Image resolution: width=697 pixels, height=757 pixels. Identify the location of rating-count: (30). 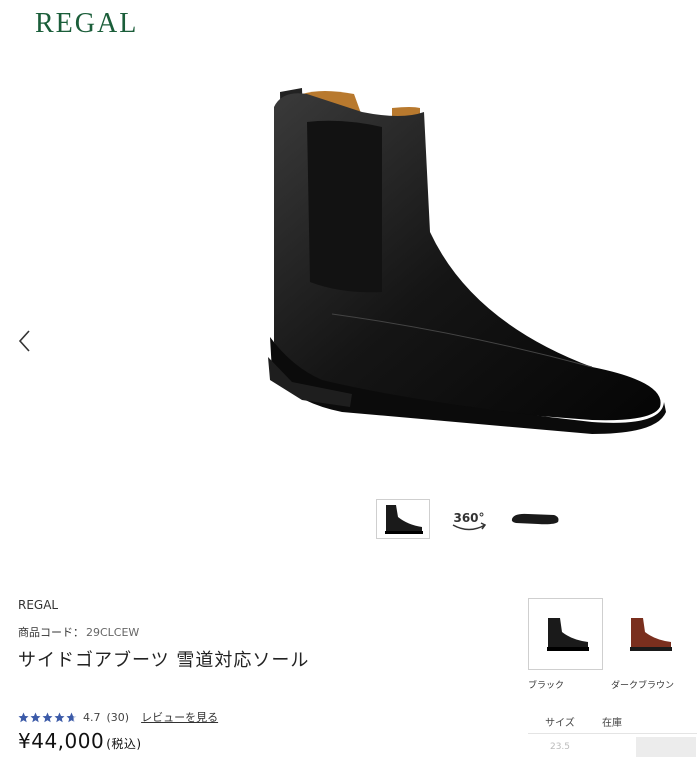
(118, 717).